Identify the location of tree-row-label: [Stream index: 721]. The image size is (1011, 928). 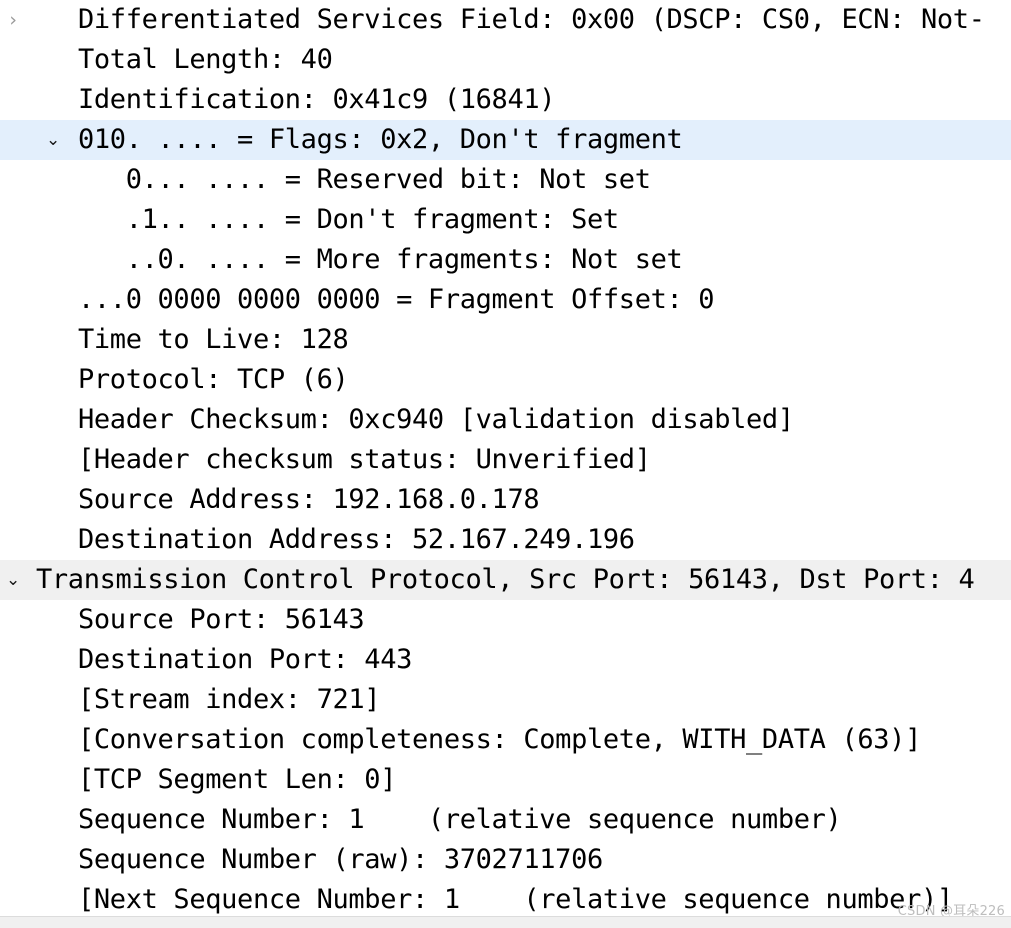
(229, 699).